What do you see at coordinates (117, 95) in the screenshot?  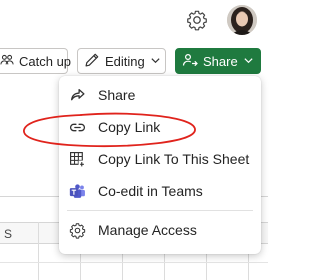 I see `menu-item-label: Share` at bounding box center [117, 95].